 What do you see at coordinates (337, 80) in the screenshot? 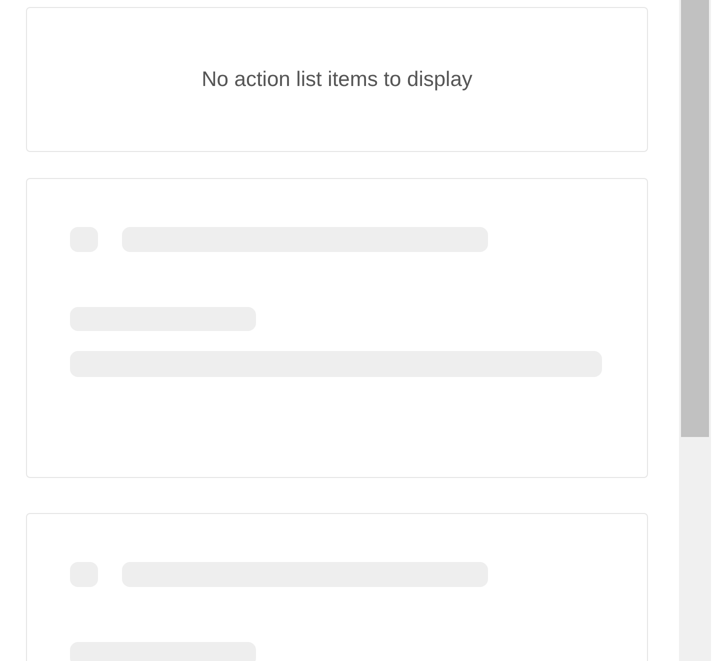
I see `empty-message: No action list items to display` at bounding box center [337, 80].